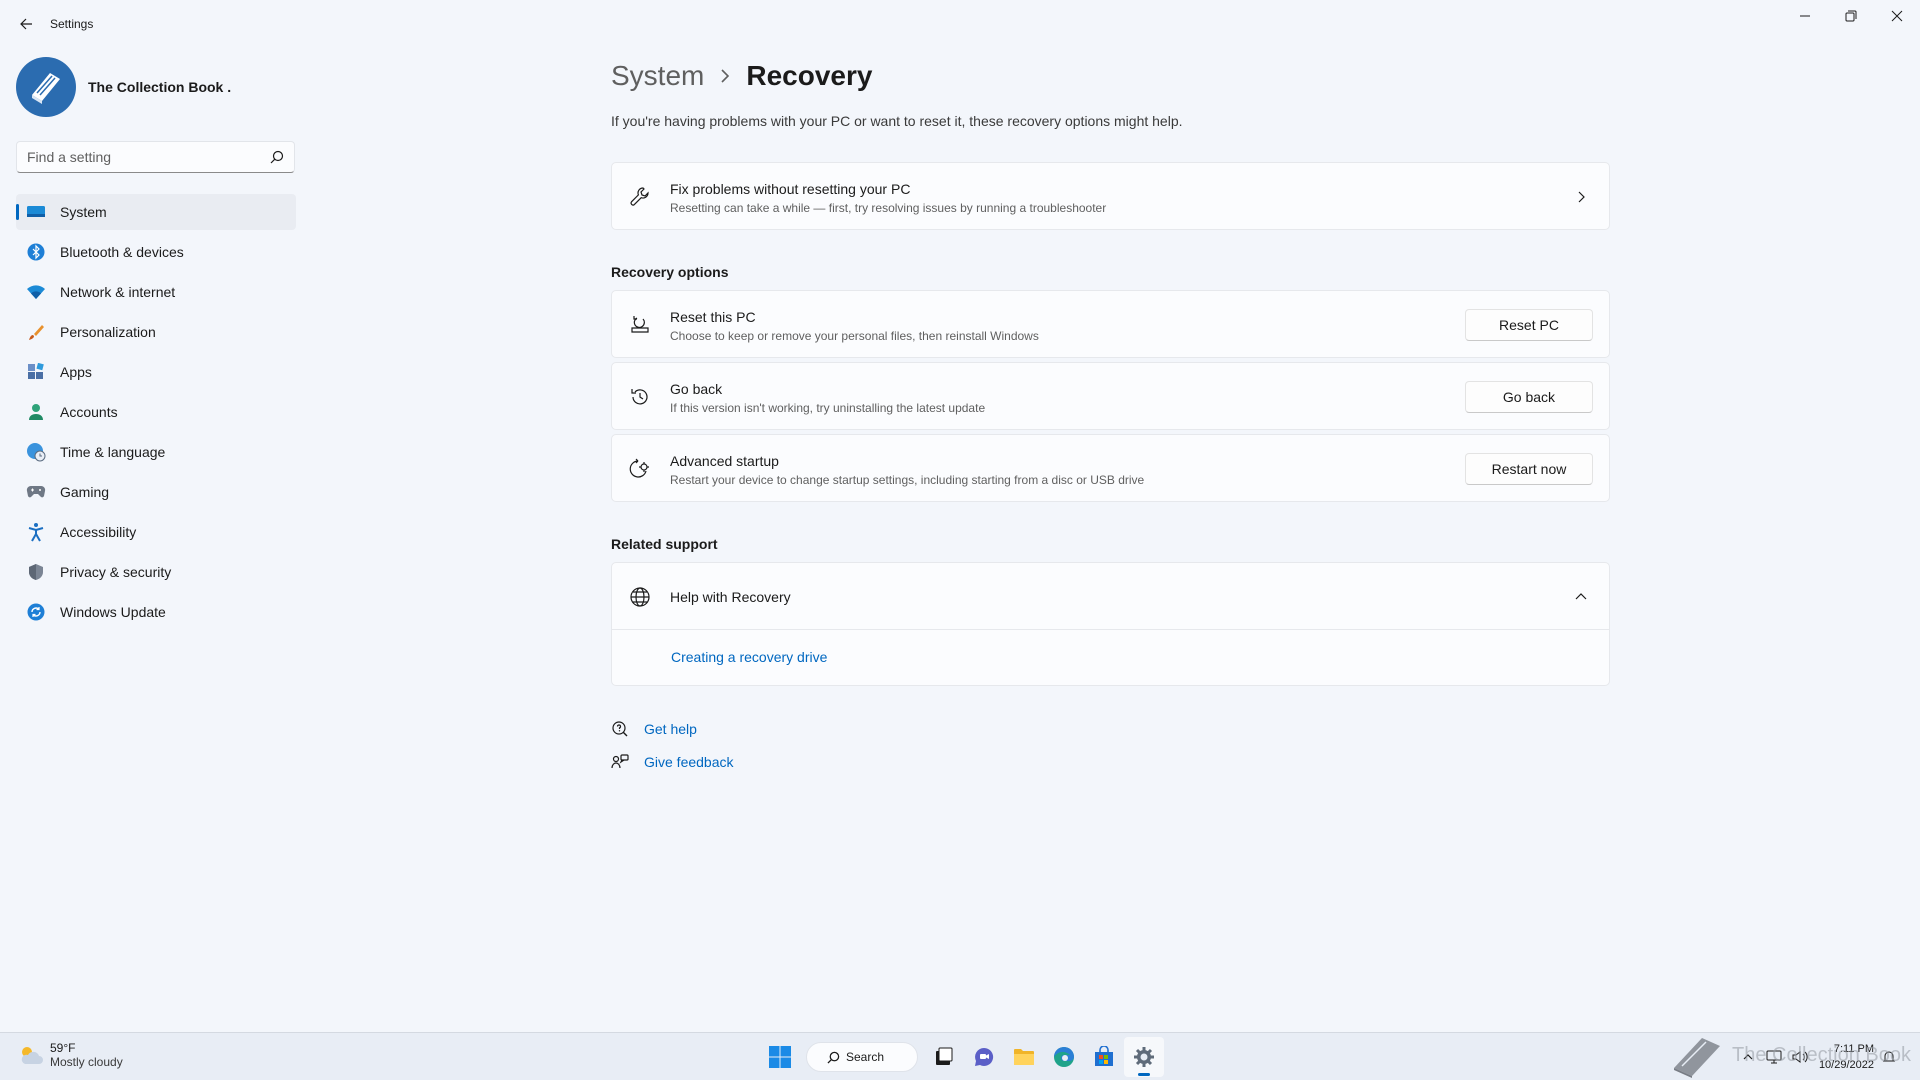 The image size is (1920, 1080). What do you see at coordinates (36, 612) in the screenshot?
I see `update-icon` at bounding box center [36, 612].